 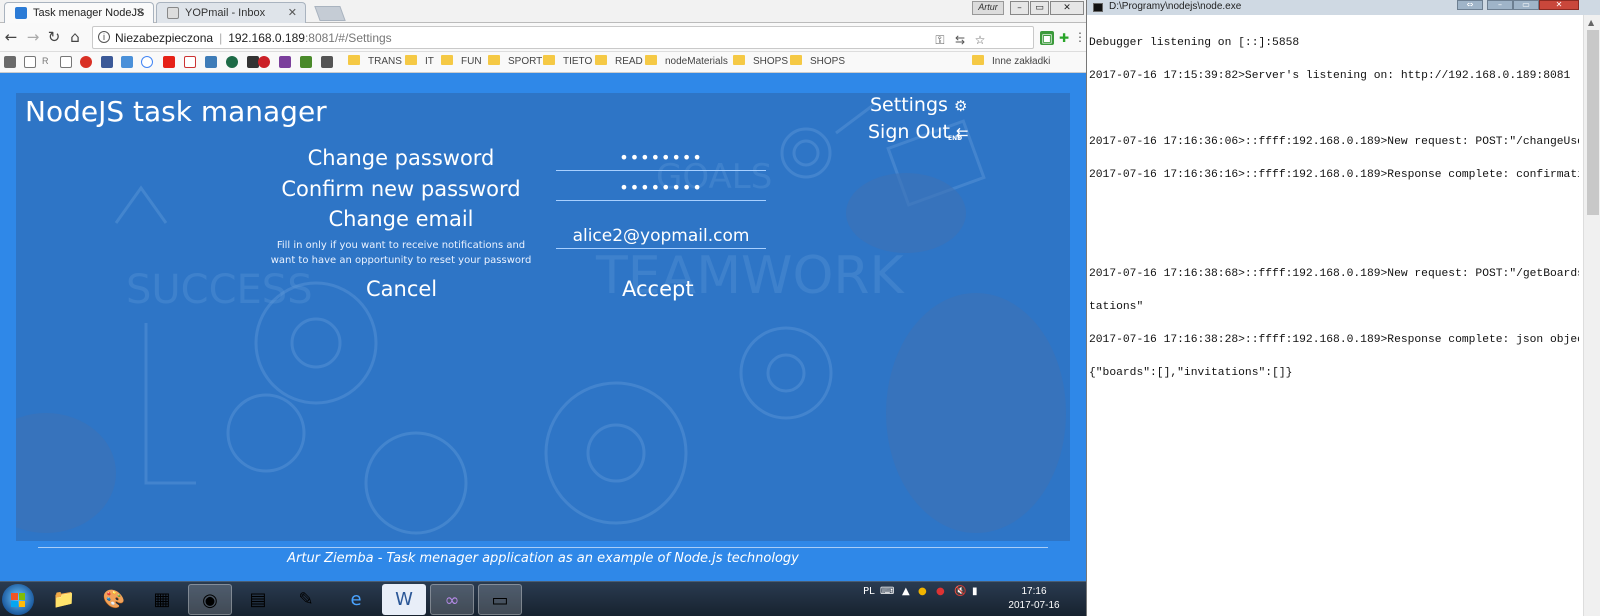 I want to click on pinterest-icon, so click(x=264, y=62).